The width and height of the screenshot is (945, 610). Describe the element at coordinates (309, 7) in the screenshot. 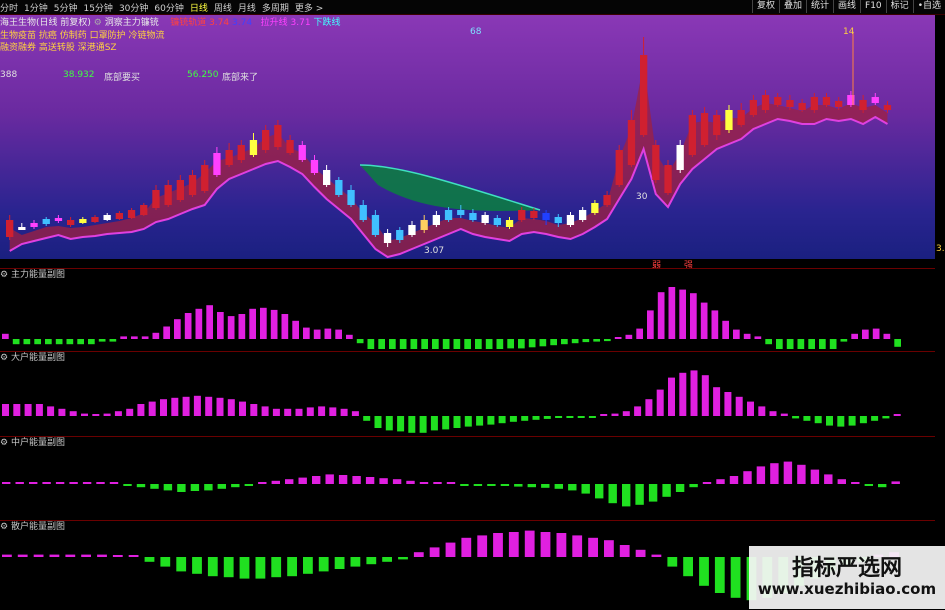

I see `period-tab: 更多 >` at that location.